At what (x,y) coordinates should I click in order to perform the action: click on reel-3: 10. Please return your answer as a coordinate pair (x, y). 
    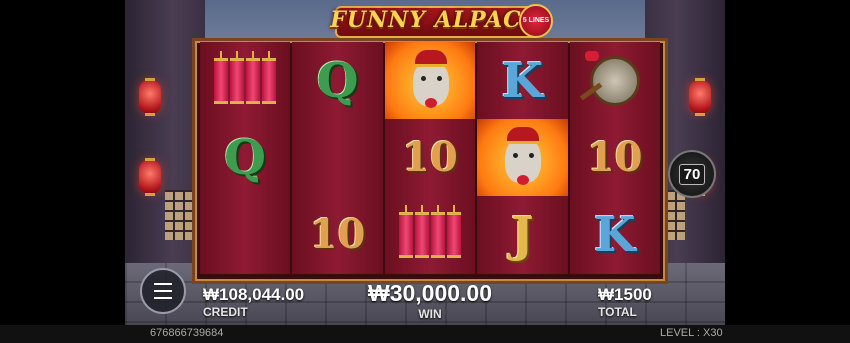
    Looking at the image, I should click on (430, 158).